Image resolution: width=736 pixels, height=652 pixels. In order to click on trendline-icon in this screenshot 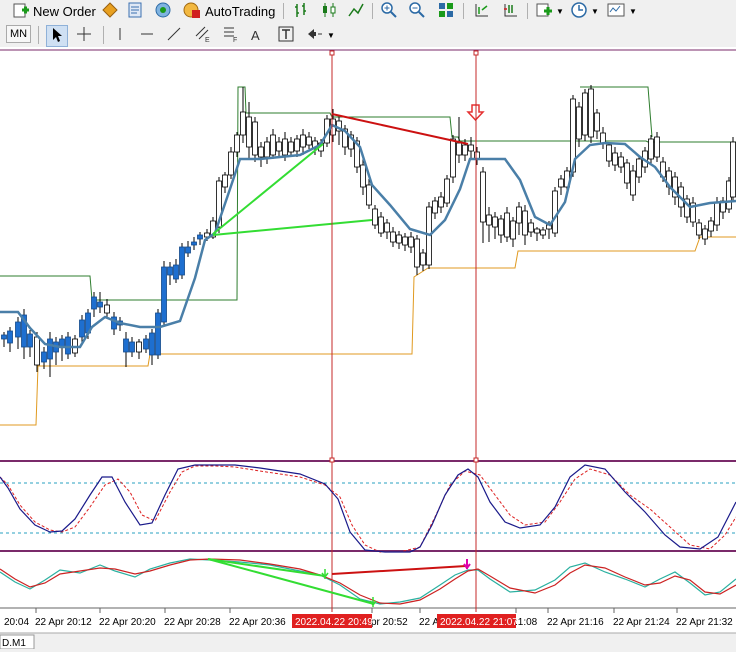, I will do `click(174, 35)`.